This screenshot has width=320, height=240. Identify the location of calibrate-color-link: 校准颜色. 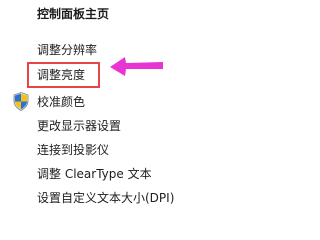
(61, 102).